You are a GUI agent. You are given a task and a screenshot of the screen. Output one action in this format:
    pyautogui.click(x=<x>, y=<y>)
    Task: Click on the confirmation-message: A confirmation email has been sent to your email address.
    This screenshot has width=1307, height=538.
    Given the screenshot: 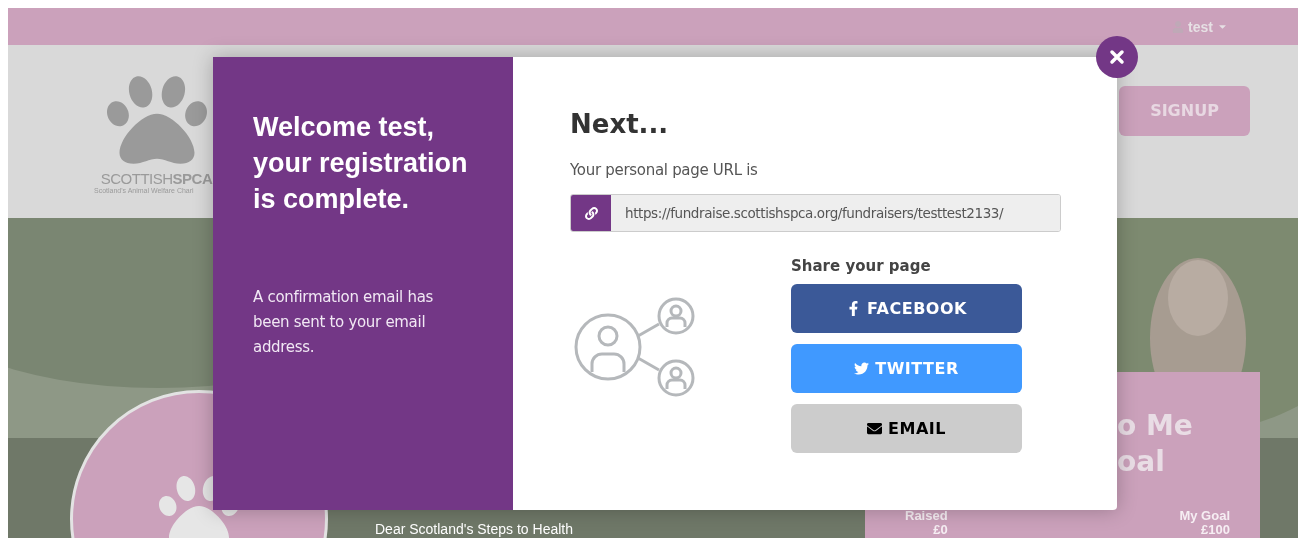 What is the action you would take?
    pyautogui.click(x=344, y=322)
    